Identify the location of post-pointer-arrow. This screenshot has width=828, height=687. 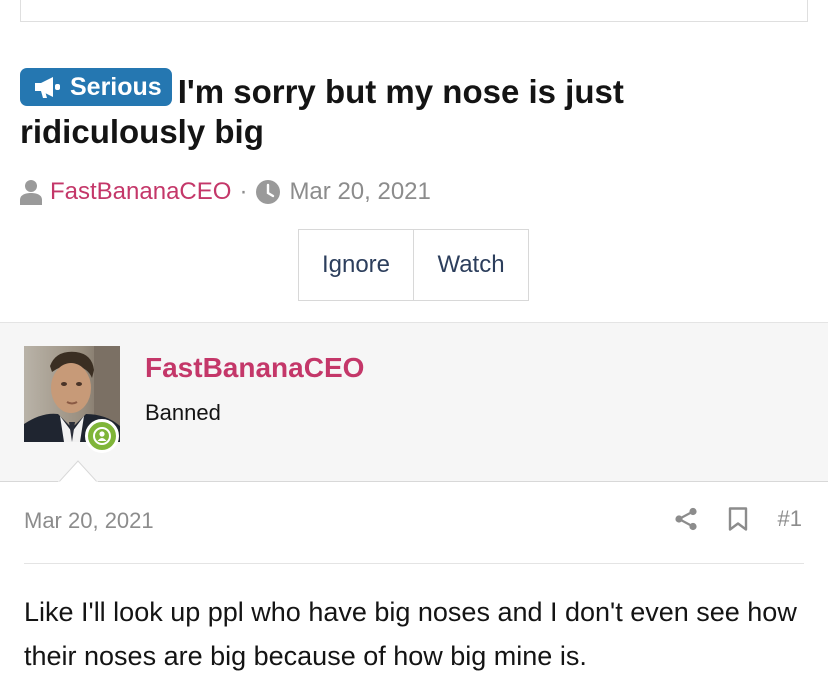
(78, 471).